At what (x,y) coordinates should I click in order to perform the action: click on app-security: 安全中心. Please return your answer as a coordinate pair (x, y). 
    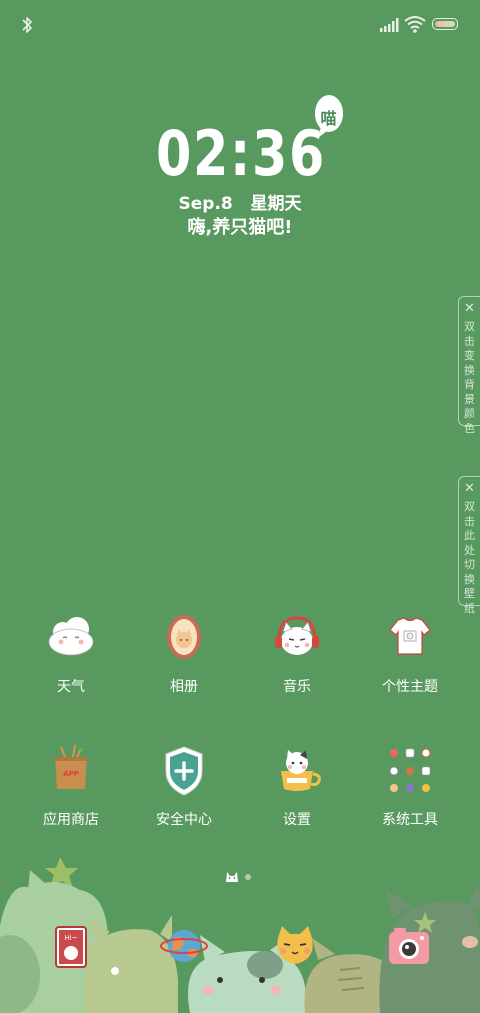
    Looking at the image, I should click on (184, 785).